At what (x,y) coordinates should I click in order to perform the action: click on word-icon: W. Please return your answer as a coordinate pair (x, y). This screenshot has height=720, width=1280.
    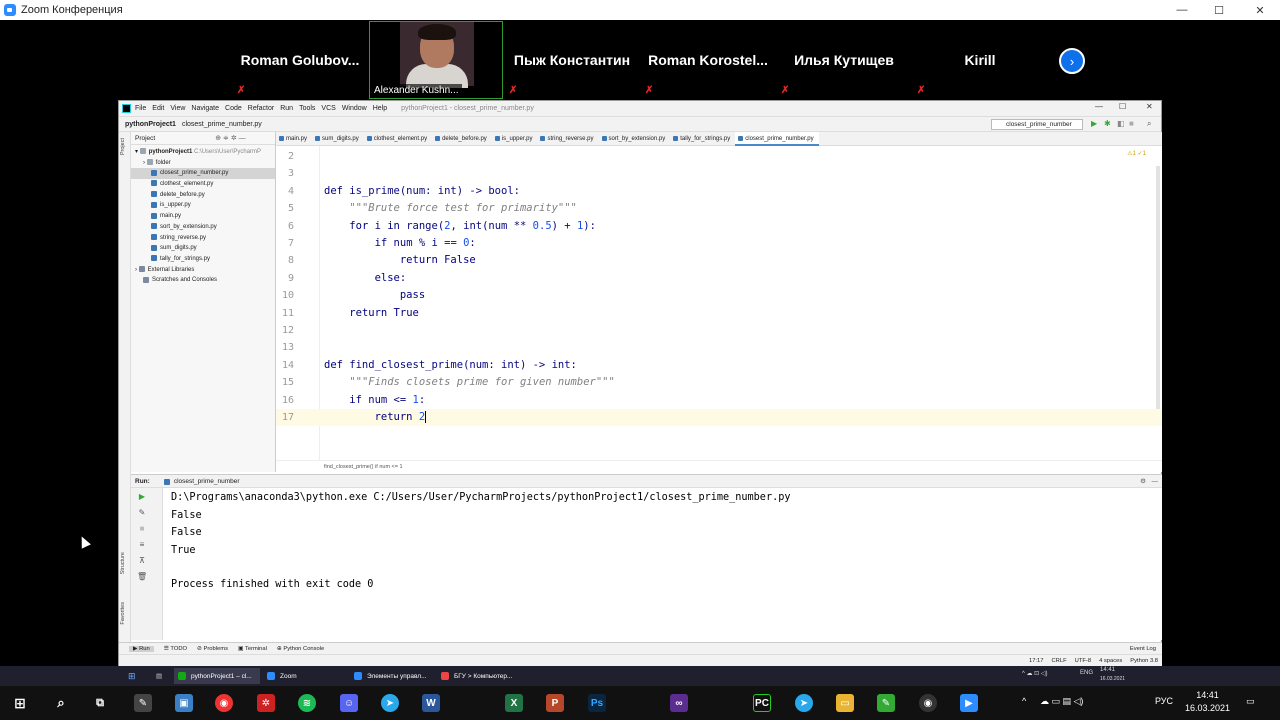
    Looking at the image, I should click on (431, 703).